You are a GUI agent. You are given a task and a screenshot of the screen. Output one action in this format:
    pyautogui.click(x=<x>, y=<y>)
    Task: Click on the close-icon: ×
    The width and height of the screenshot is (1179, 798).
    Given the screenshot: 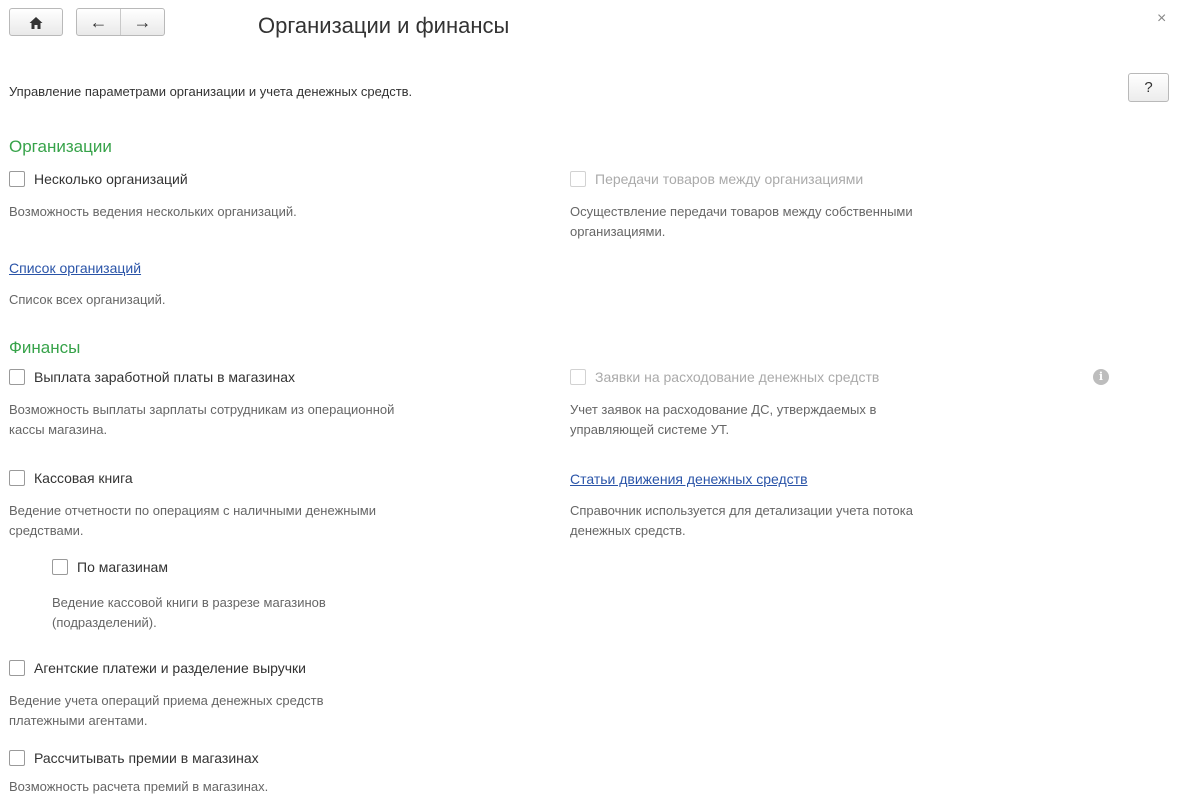 What is the action you would take?
    pyautogui.click(x=1161, y=19)
    